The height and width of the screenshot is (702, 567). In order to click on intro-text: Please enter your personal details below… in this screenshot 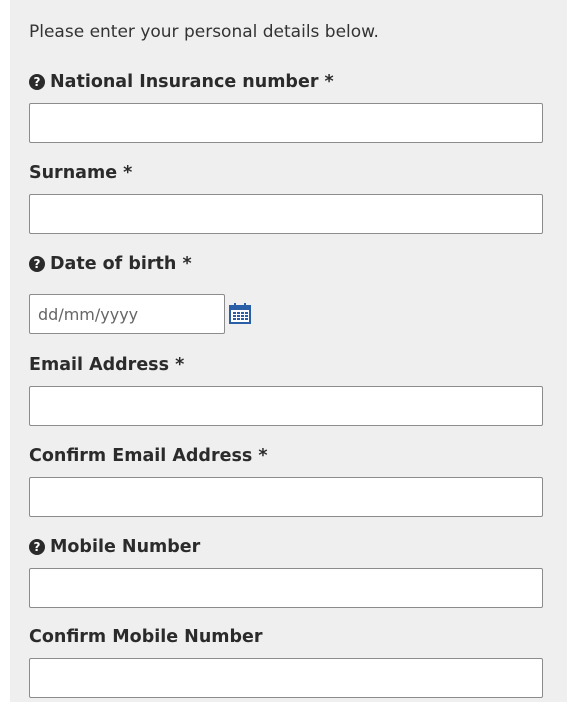, I will do `click(204, 32)`.